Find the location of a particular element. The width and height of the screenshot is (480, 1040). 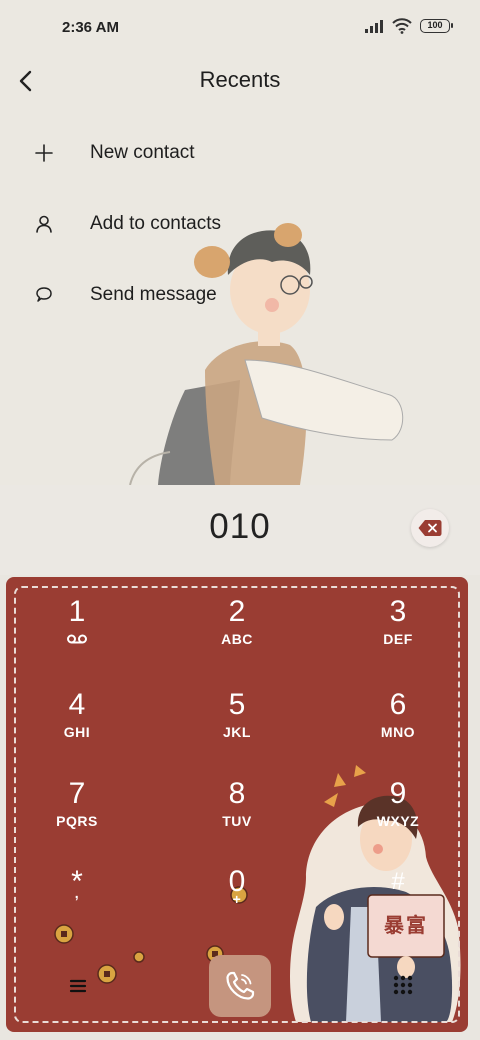

person-icon is located at coordinates (44, 224).